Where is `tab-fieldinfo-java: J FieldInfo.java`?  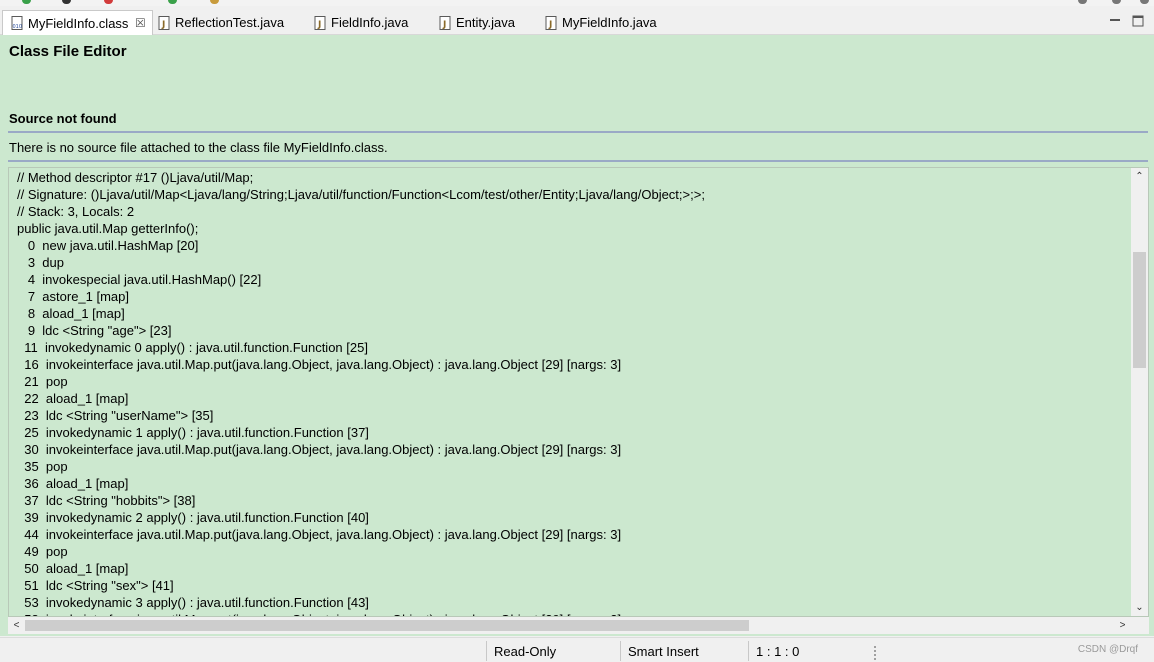
tab-fieldinfo-java: J FieldInfo.java is located at coordinates (361, 22).